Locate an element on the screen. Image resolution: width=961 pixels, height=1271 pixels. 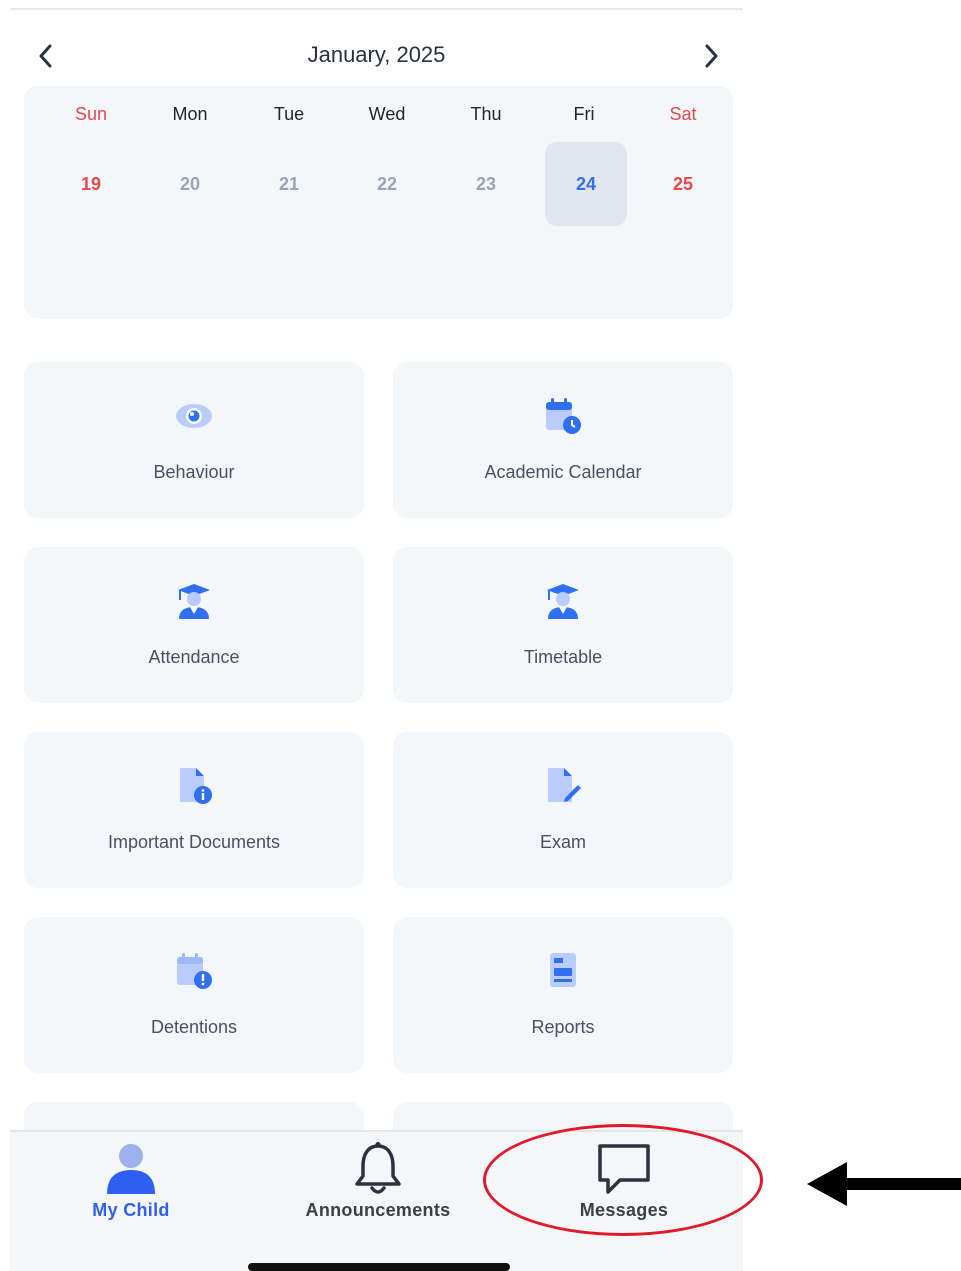
tile-timetable: Timetable is located at coordinates (563, 625).